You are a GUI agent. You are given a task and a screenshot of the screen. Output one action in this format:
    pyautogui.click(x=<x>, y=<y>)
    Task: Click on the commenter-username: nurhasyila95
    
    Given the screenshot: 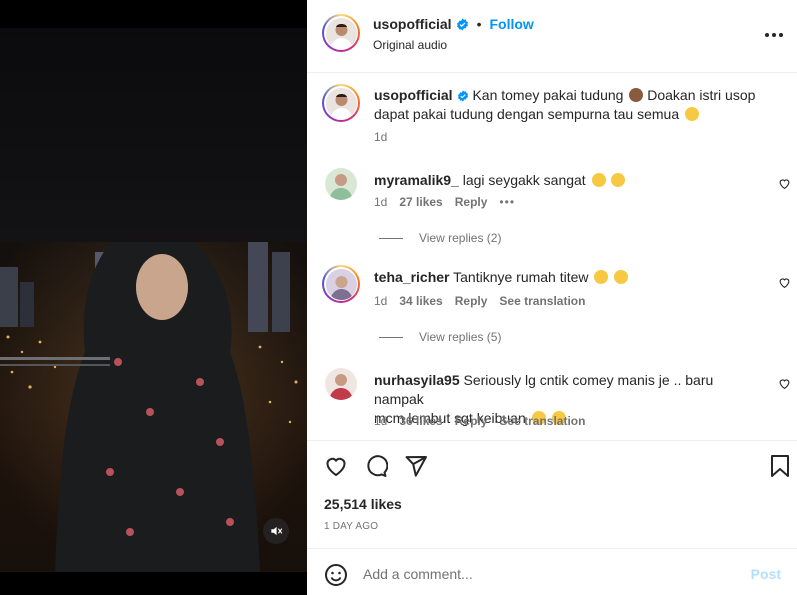 What is the action you would take?
    pyautogui.click(x=417, y=380)
    